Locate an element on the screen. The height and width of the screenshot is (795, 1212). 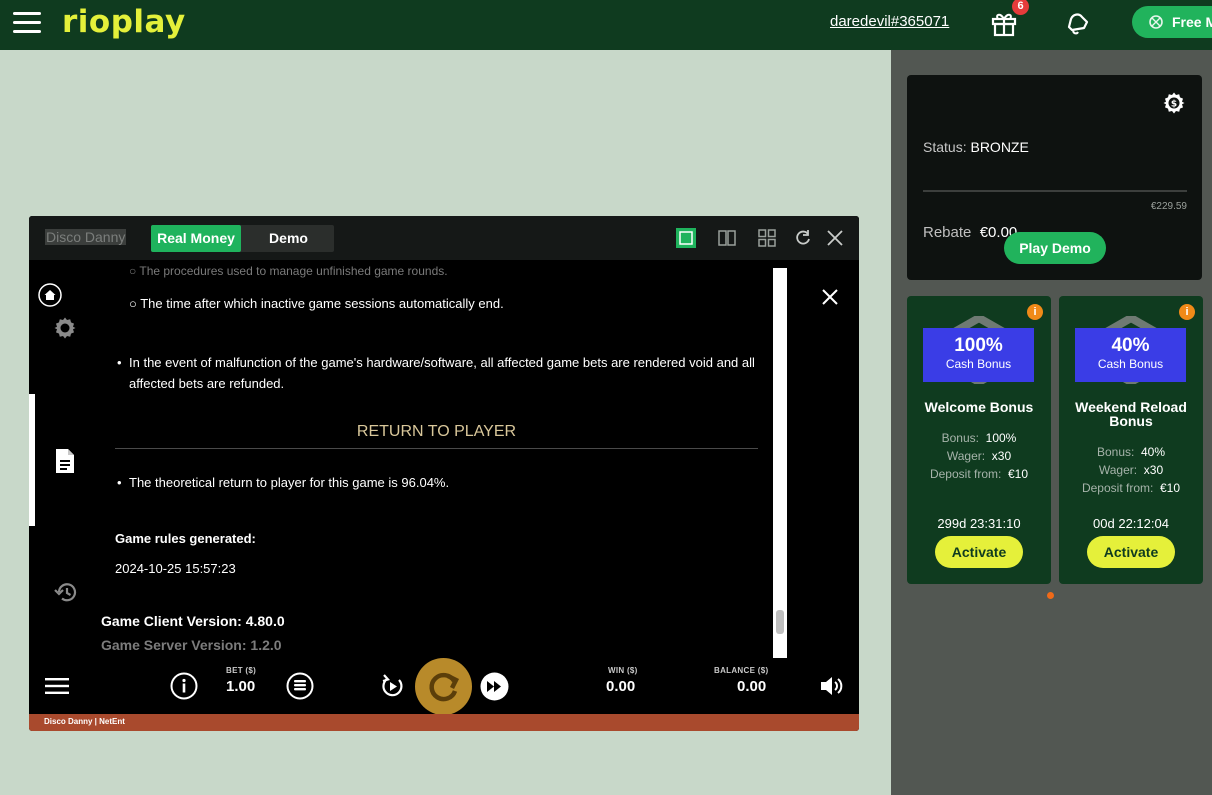
rules-generated-label: Game rules generated: is located at coordinates (185, 538).